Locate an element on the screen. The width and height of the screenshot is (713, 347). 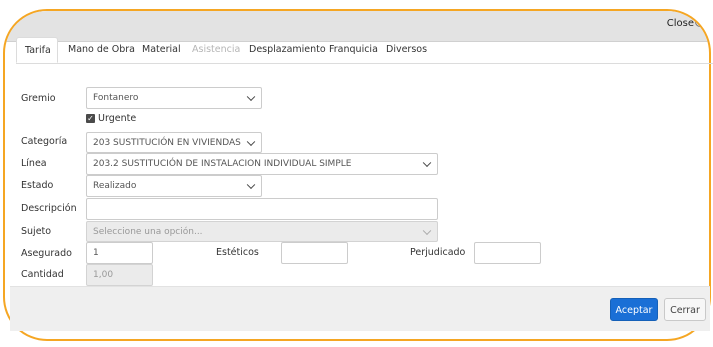
cantidad-input: 1,00 is located at coordinates (119, 275).